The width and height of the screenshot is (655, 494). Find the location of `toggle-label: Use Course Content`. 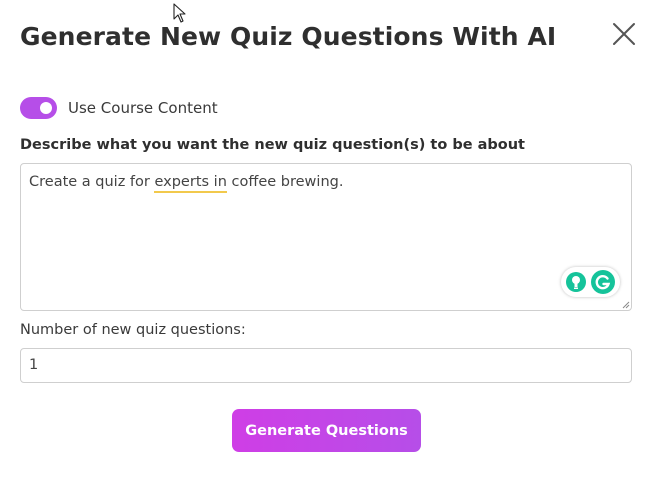

toggle-label: Use Course Content is located at coordinates (143, 108).